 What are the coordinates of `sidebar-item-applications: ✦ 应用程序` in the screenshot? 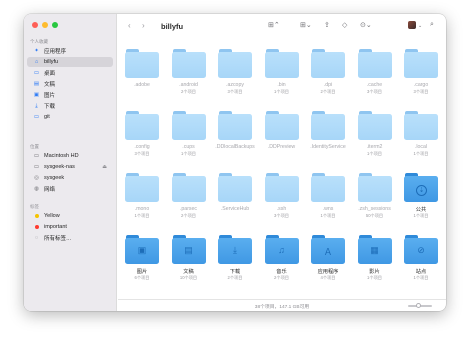 It's located at (70, 51).